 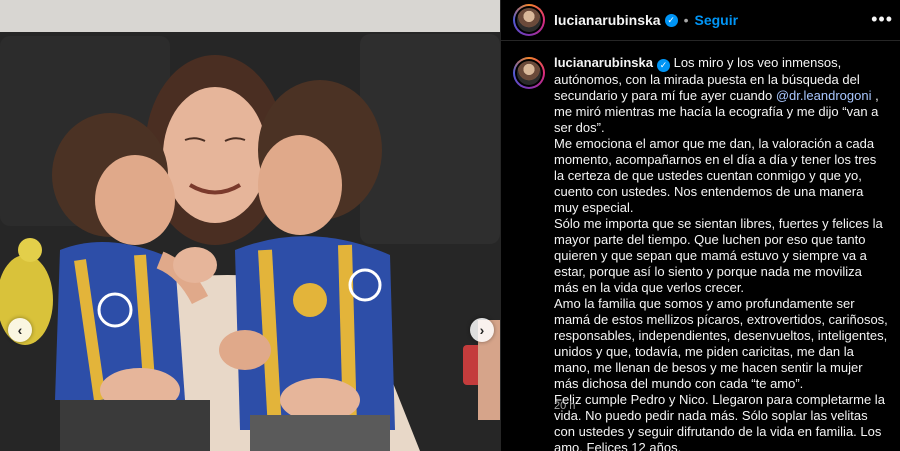 What do you see at coordinates (603, 62) in the screenshot?
I see `caption-username: lucianarubinska` at bounding box center [603, 62].